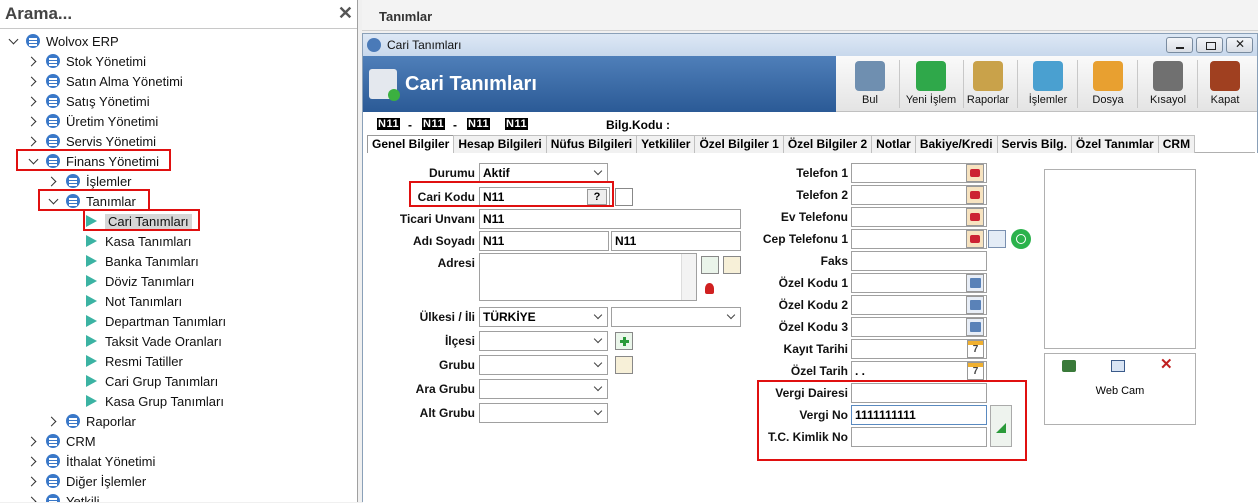 Image resolution: width=1258 pixels, height=503 pixels. Describe the element at coordinates (810, 125) in the screenshot. I see `code-bar: N11 - N11 - N11 N11 Bilg.Kodu :` at that location.